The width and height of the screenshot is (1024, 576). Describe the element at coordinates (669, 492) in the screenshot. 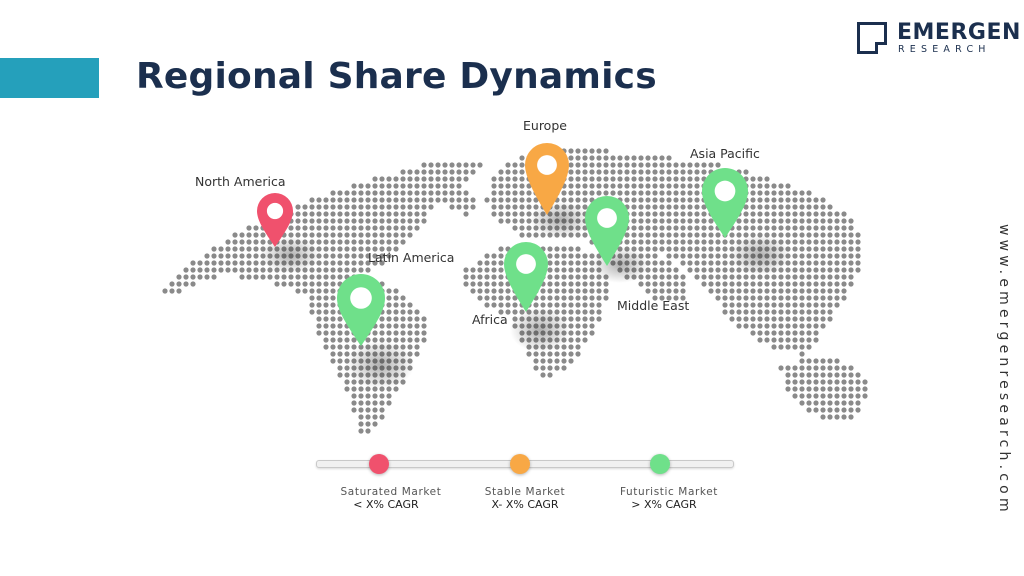

I see `legend-title-futuristic: Futuristic Market` at that location.